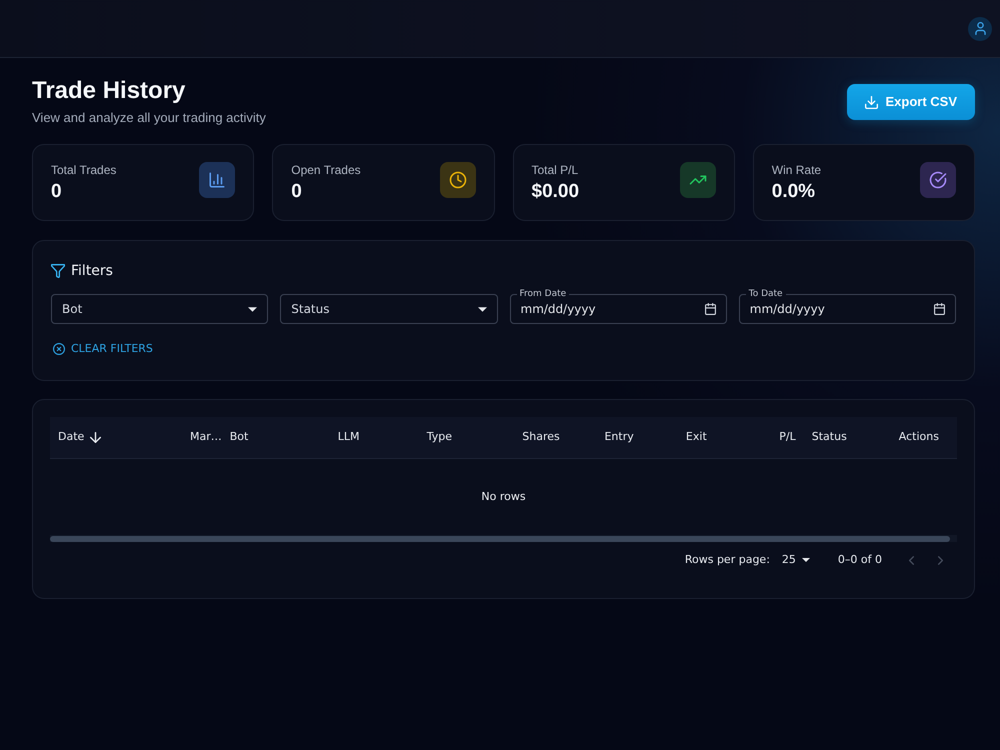 This screenshot has width=1000, height=750. I want to click on chevron-left-icon, so click(911, 560).